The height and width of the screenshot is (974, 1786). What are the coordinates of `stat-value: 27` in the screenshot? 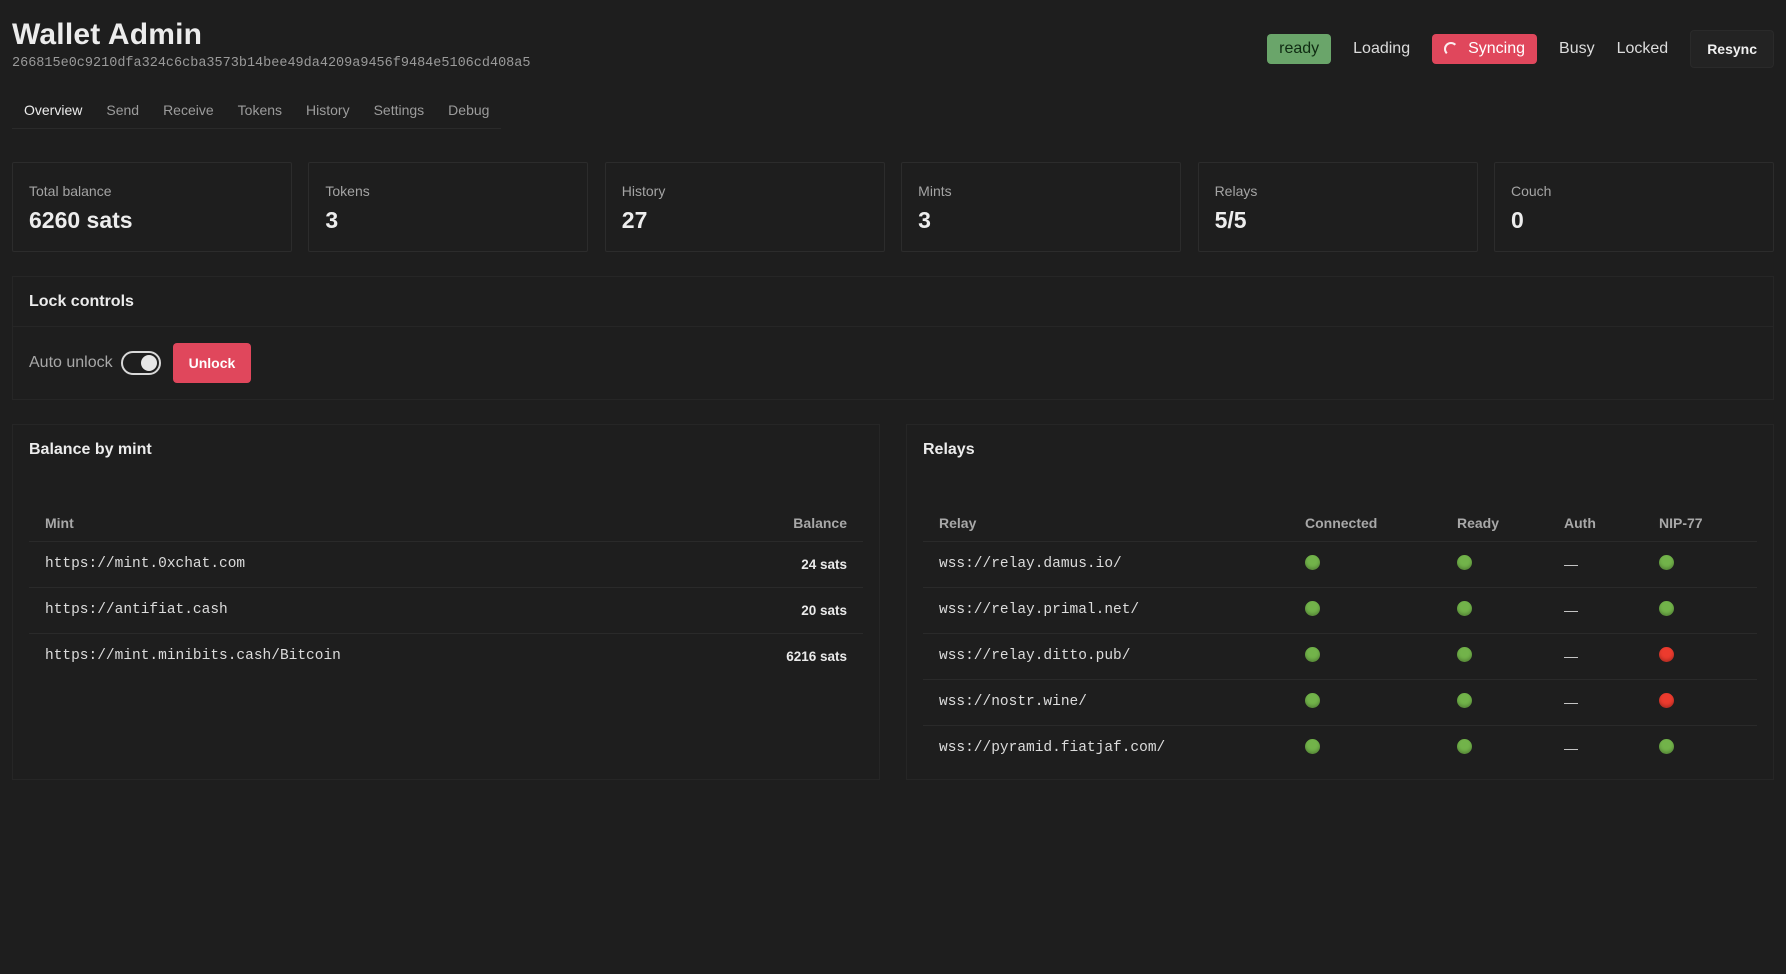 It's located at (634, 220).